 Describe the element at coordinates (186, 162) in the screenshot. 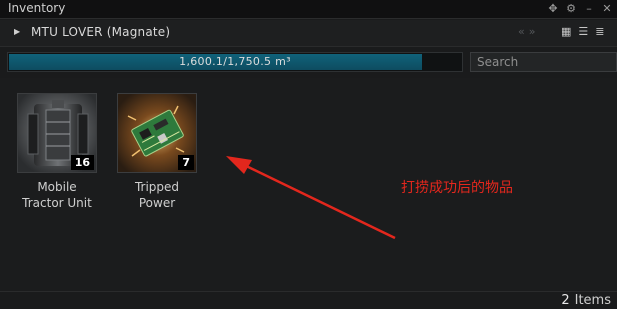

I see `item-quantity: 7` at that location.